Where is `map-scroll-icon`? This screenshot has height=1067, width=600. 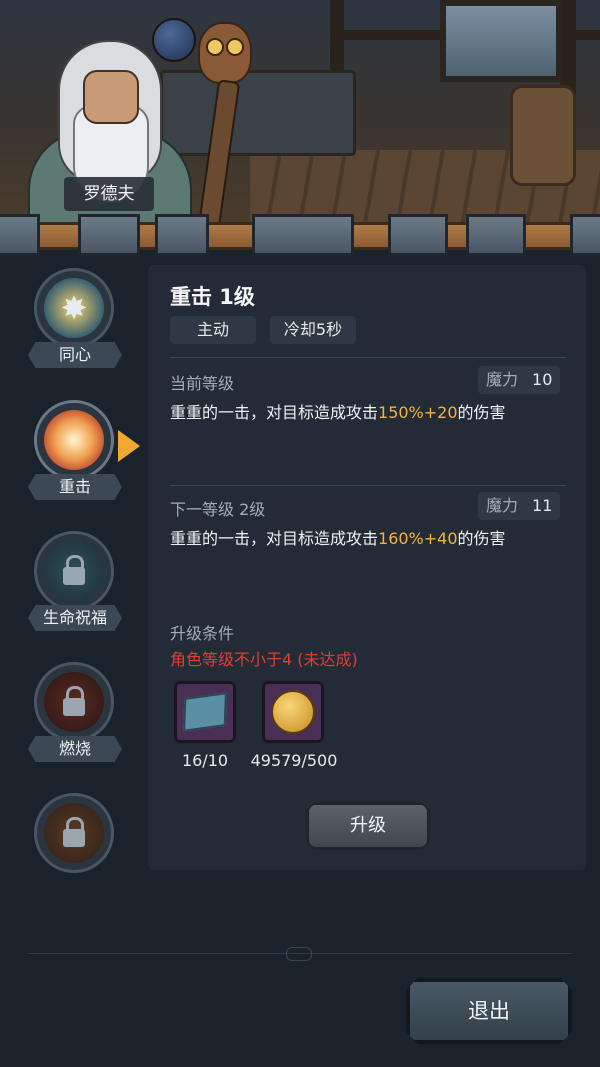 map-scroll-icon is located at coordinates (205, 712).